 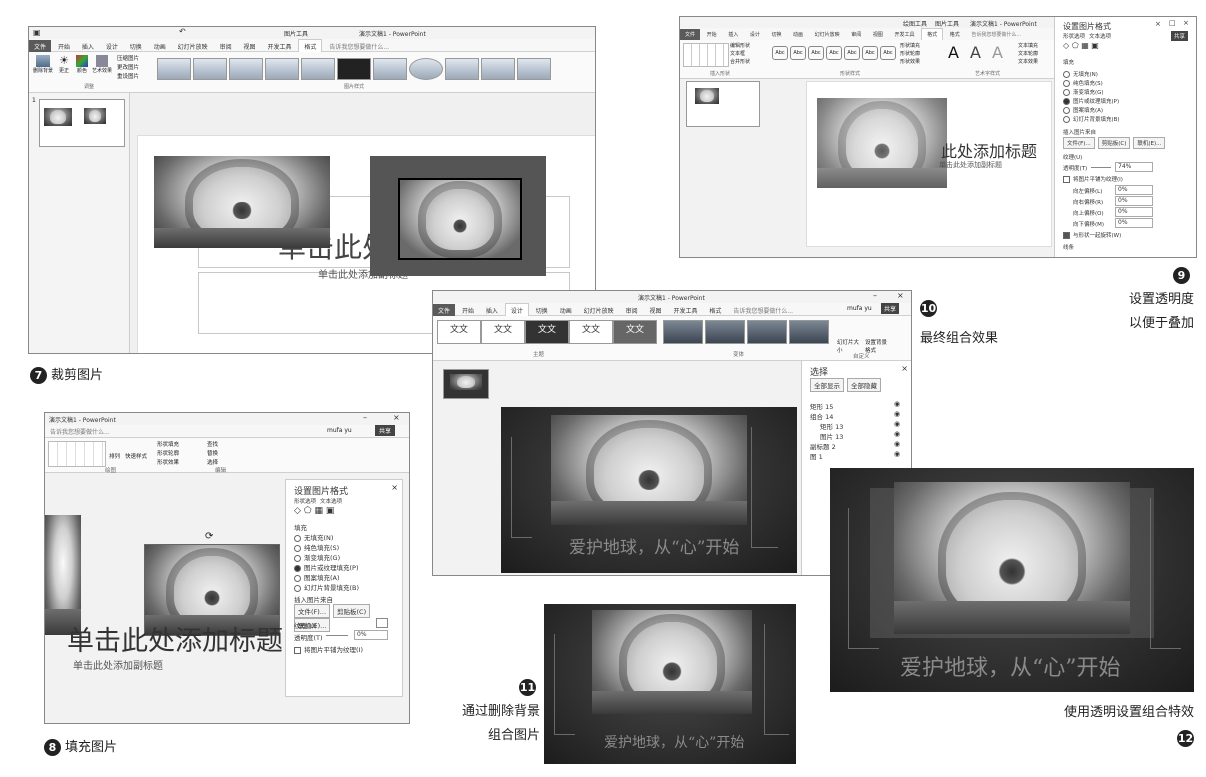 What do you see at coordinates (182, 31) in the screenshot?
I see `undo-icon: ↶` at bounding box center [182, 31].